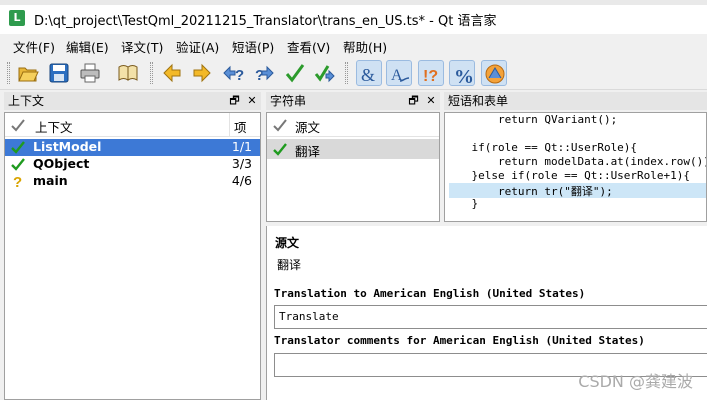  Describe the element at coordinates (308, 127) in the screenshot. I see `strings-header-label: 源文` at that location.